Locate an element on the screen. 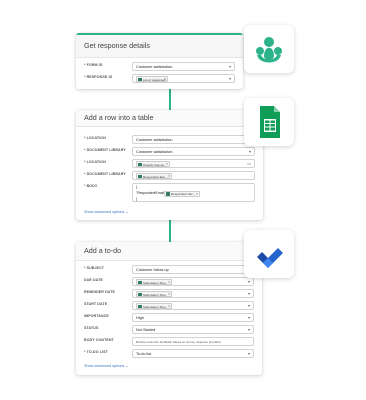 The height and width of the screenshot is (400, 366). reminder-date-field: Submission Time × ▾ is located at coordinates (193, 293).